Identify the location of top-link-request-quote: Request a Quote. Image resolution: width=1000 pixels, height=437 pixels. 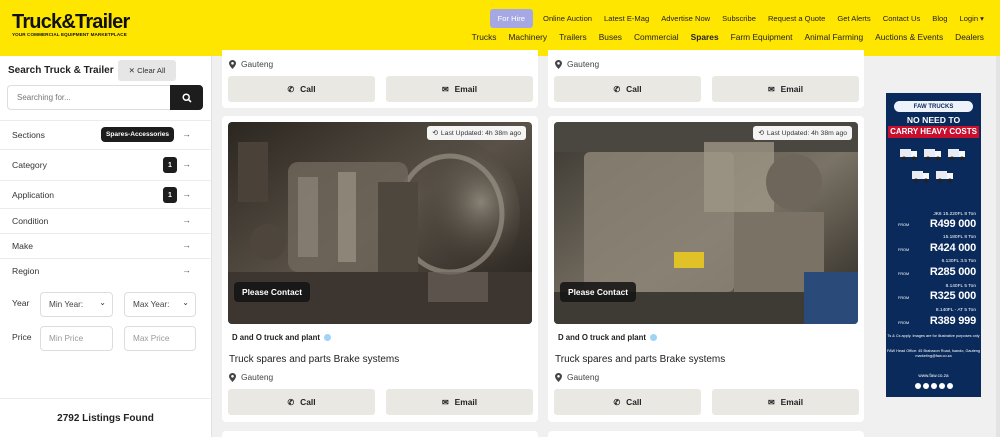
(796, 18).